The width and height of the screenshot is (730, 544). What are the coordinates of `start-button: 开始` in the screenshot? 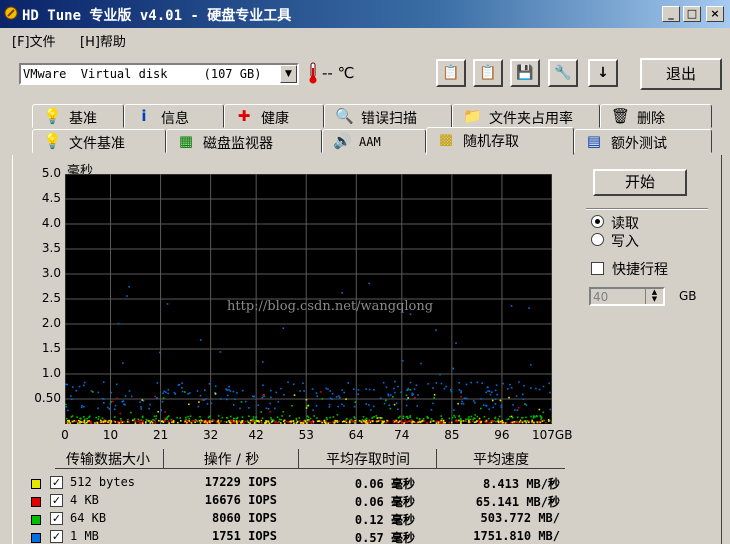 It's located at (640, 182).